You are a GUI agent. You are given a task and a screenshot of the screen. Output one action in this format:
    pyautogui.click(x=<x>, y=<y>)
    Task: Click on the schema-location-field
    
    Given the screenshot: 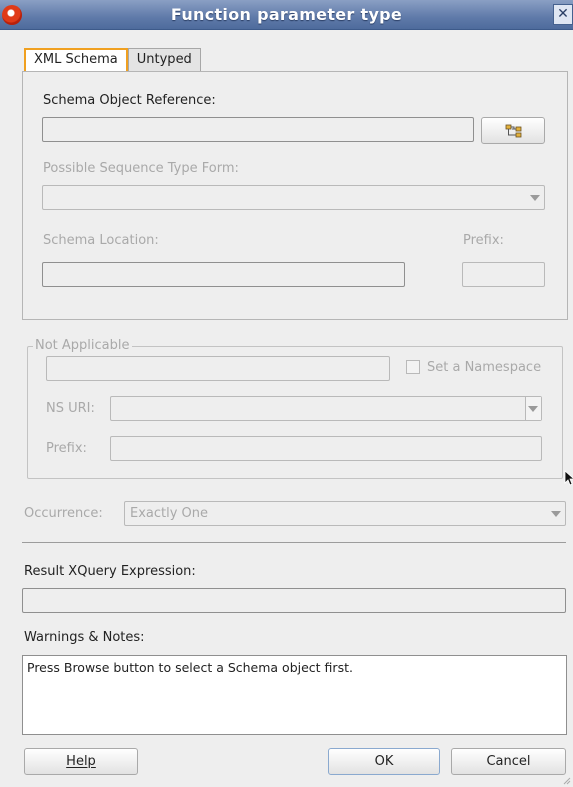 What is the action you would take?
    pyautogui.click(x=223, y=274)
    